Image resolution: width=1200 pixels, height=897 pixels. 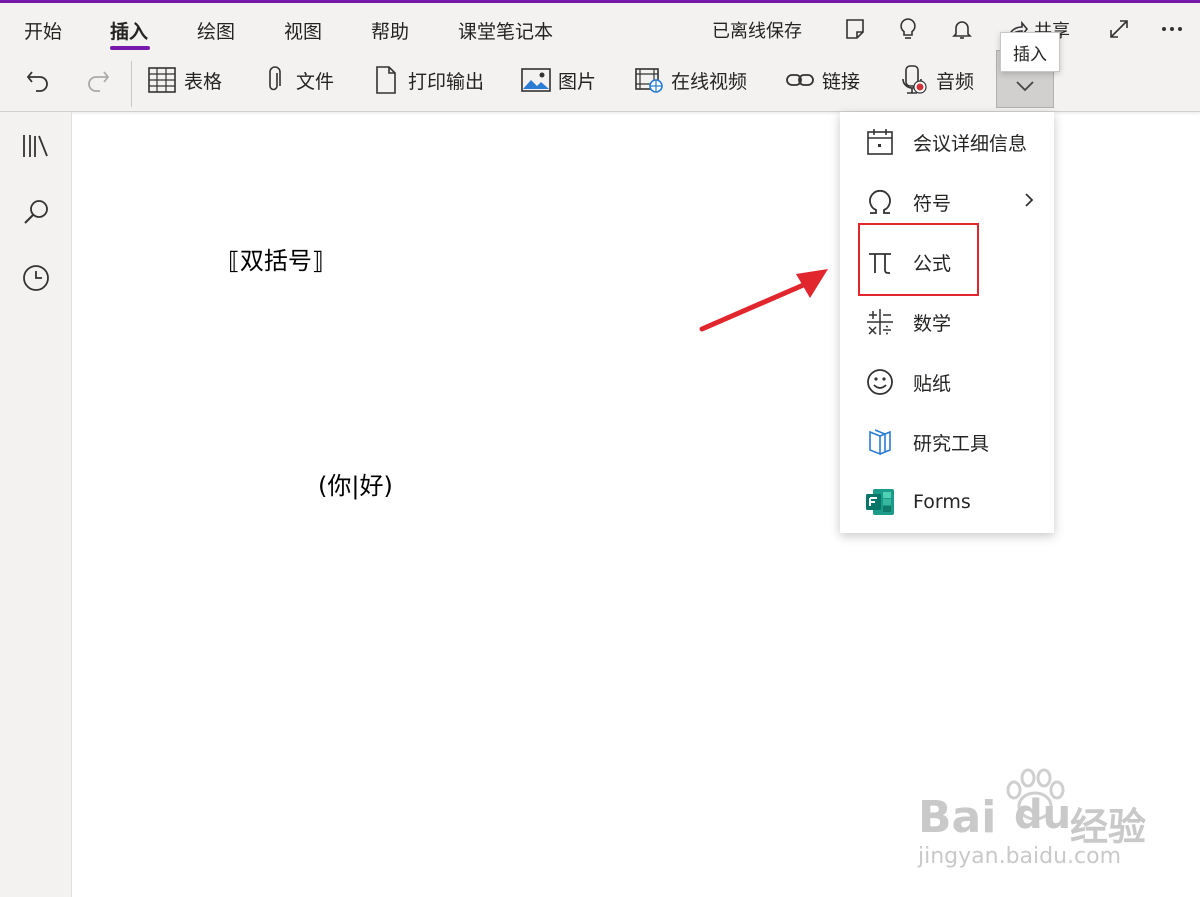 What do you see at coordinates (216, 30) in the screenshot?
I see `tab-draw: 绘图` at bounding box center [216, 30].